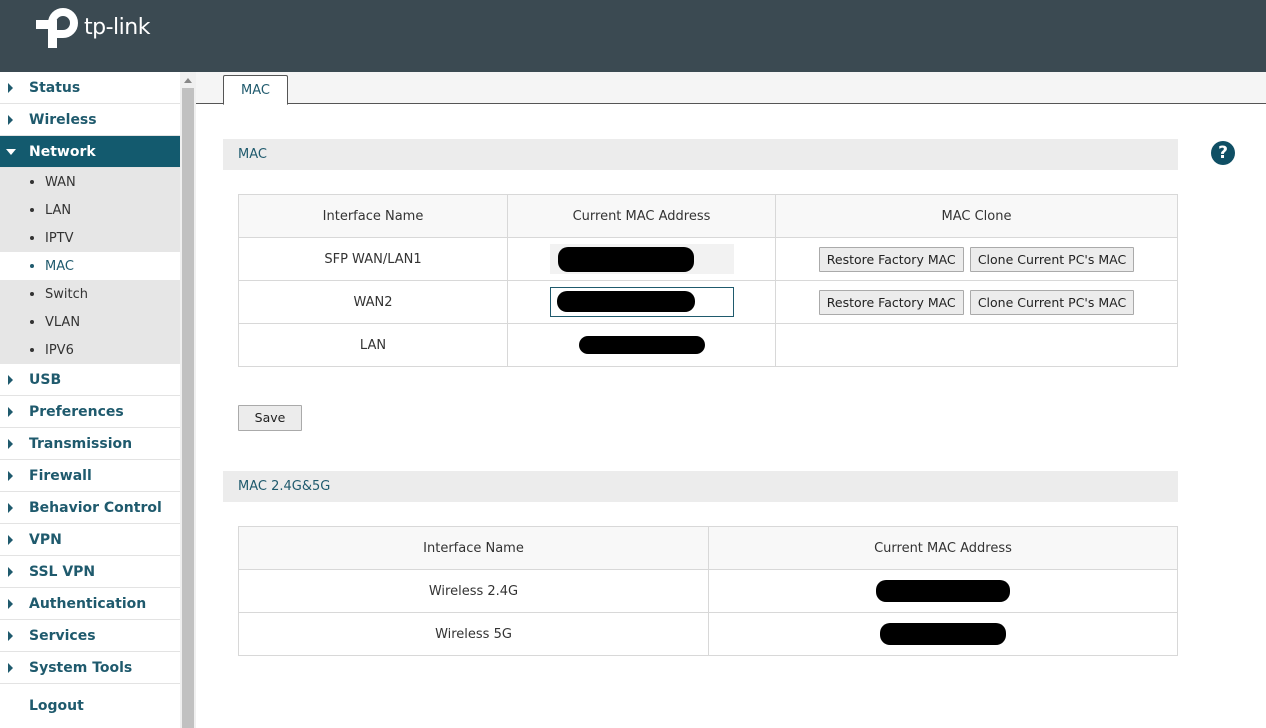 This screenshot has width=1266, height=728. What do you see at coordinates (59, 238) in the screenshot?
I see `subitem-label: IPTV` at bounding box center [59, 238].